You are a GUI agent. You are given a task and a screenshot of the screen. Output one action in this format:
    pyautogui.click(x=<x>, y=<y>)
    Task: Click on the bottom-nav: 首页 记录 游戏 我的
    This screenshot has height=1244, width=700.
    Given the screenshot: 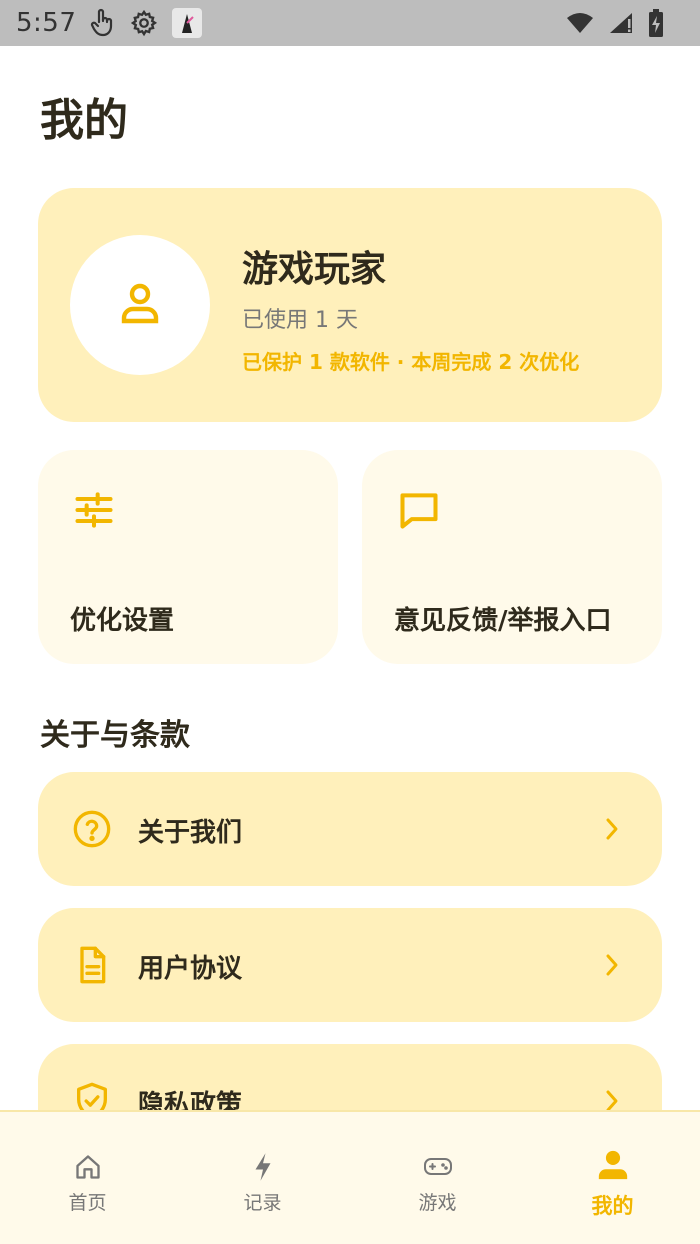 What is the action you would take?
    pyautogui.click(x=350, y=1177)
    